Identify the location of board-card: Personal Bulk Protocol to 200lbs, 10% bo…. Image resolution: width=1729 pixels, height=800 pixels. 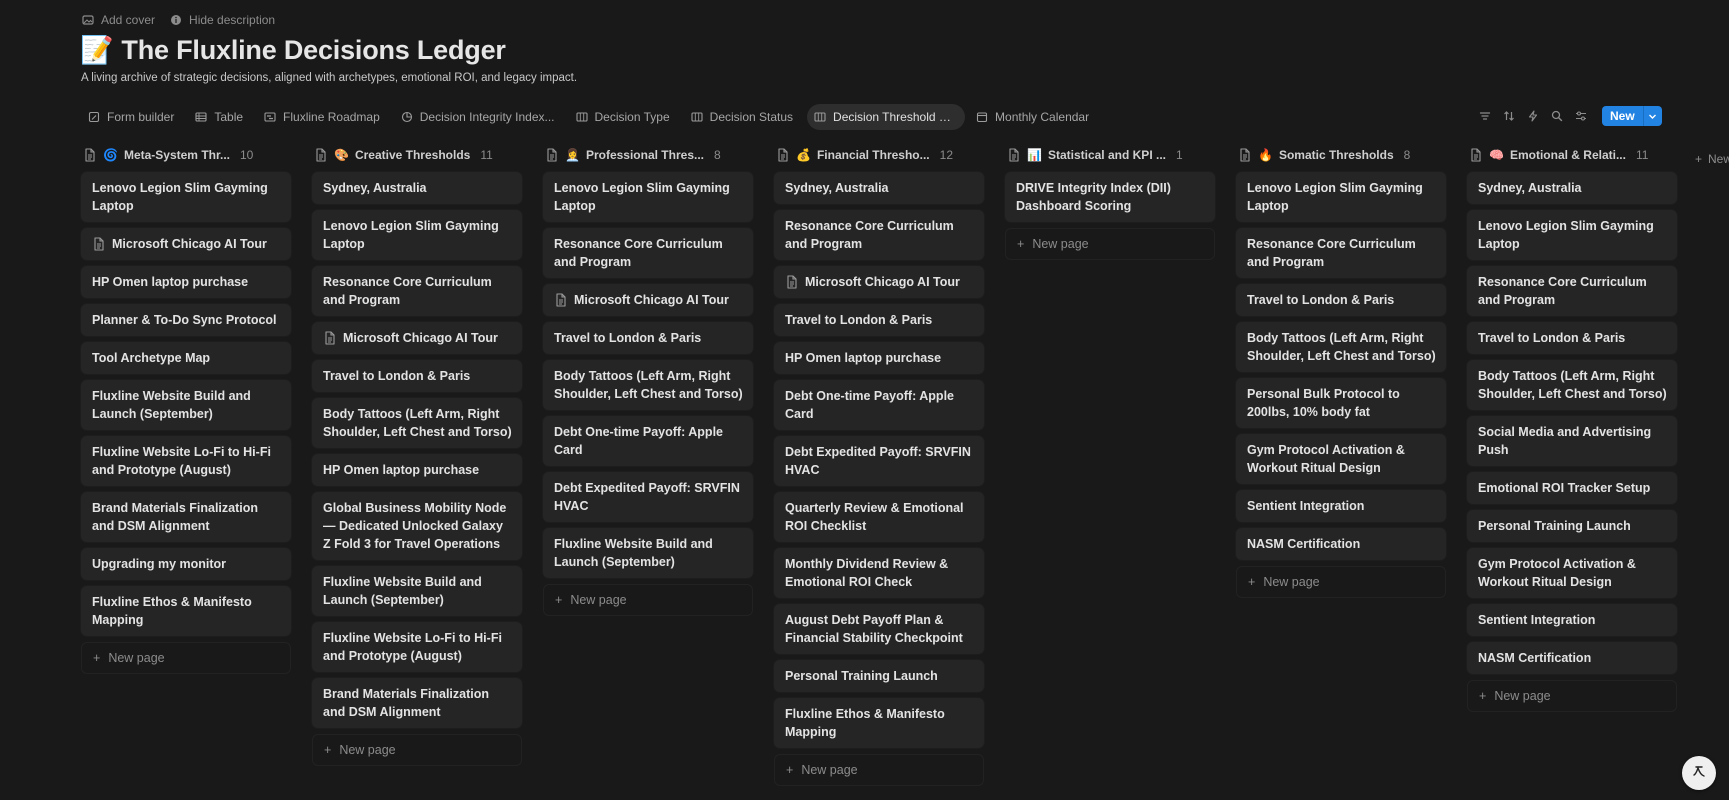
(1341, 403).